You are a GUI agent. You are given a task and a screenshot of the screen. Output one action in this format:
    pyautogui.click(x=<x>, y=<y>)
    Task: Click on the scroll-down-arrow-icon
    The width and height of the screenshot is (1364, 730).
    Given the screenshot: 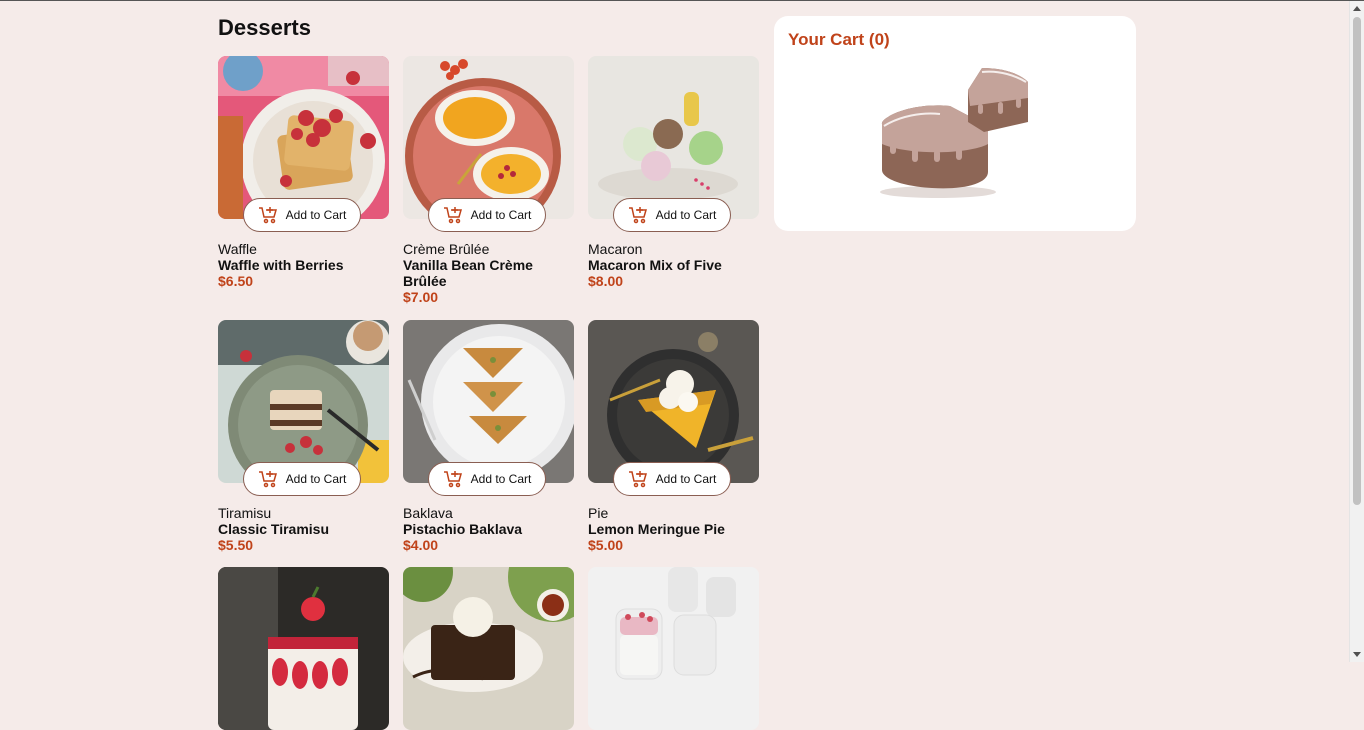 What is the action you would take?
    pyautogui.click(x=1357, y=654)
    